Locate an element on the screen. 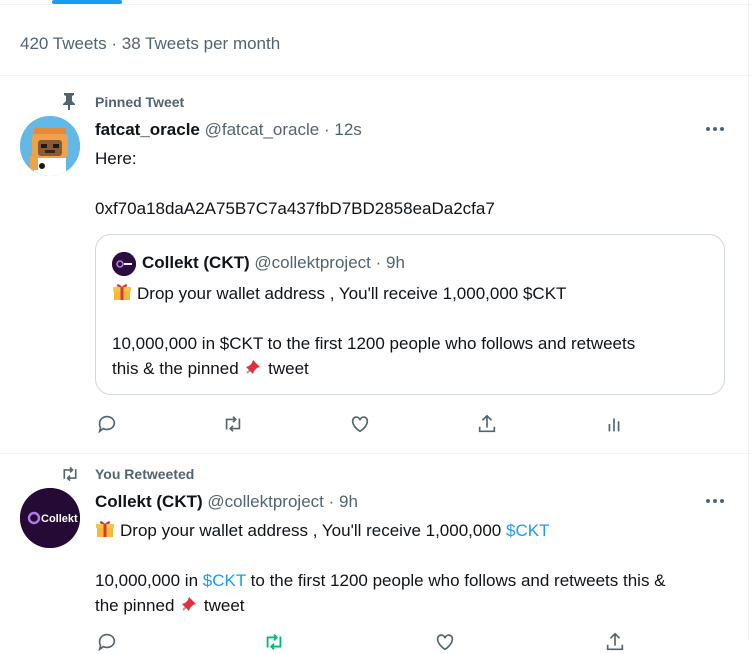  tweet-time: 12s is located at coordinates (347, 129).